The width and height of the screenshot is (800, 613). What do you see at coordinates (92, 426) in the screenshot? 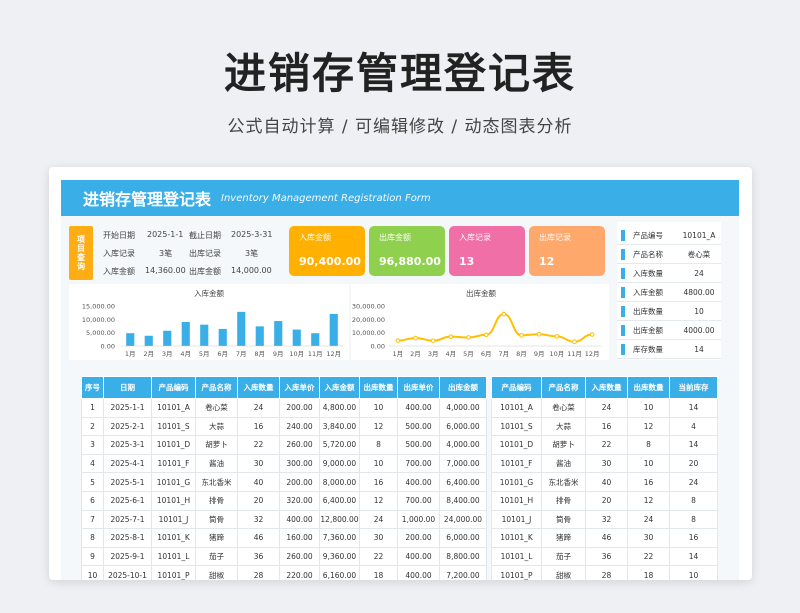
I see `table-cell: 2` at bounding box center [92, 426].